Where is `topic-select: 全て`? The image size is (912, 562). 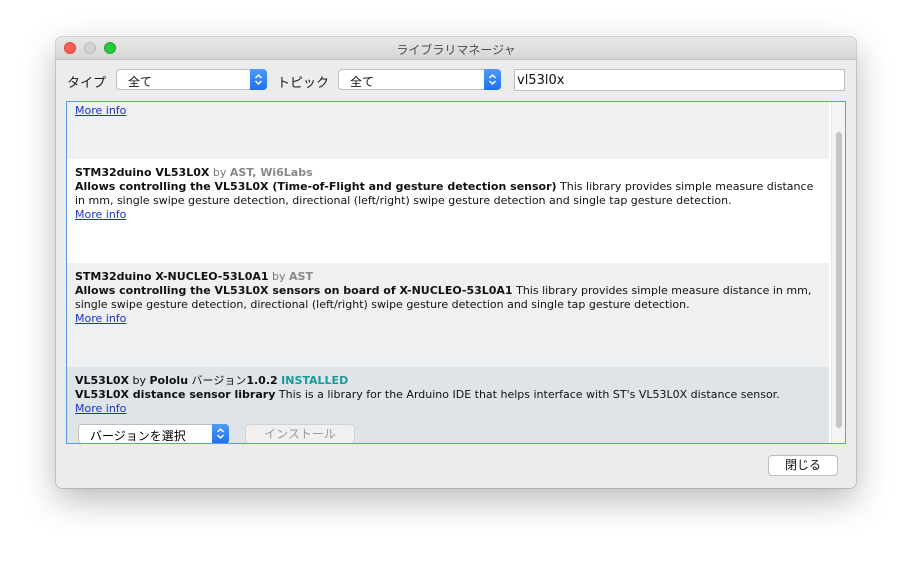
topic-select: 全て is located at coordinates (419, 79).